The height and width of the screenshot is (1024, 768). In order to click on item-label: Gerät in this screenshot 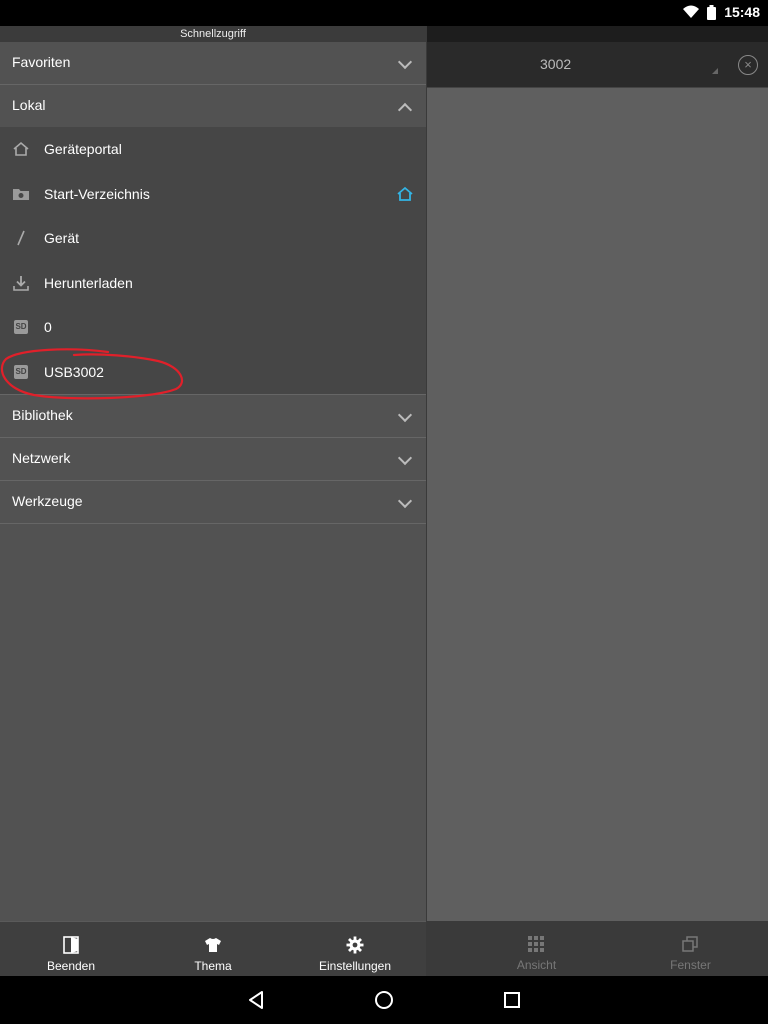, I will do `click(62, 238)`.